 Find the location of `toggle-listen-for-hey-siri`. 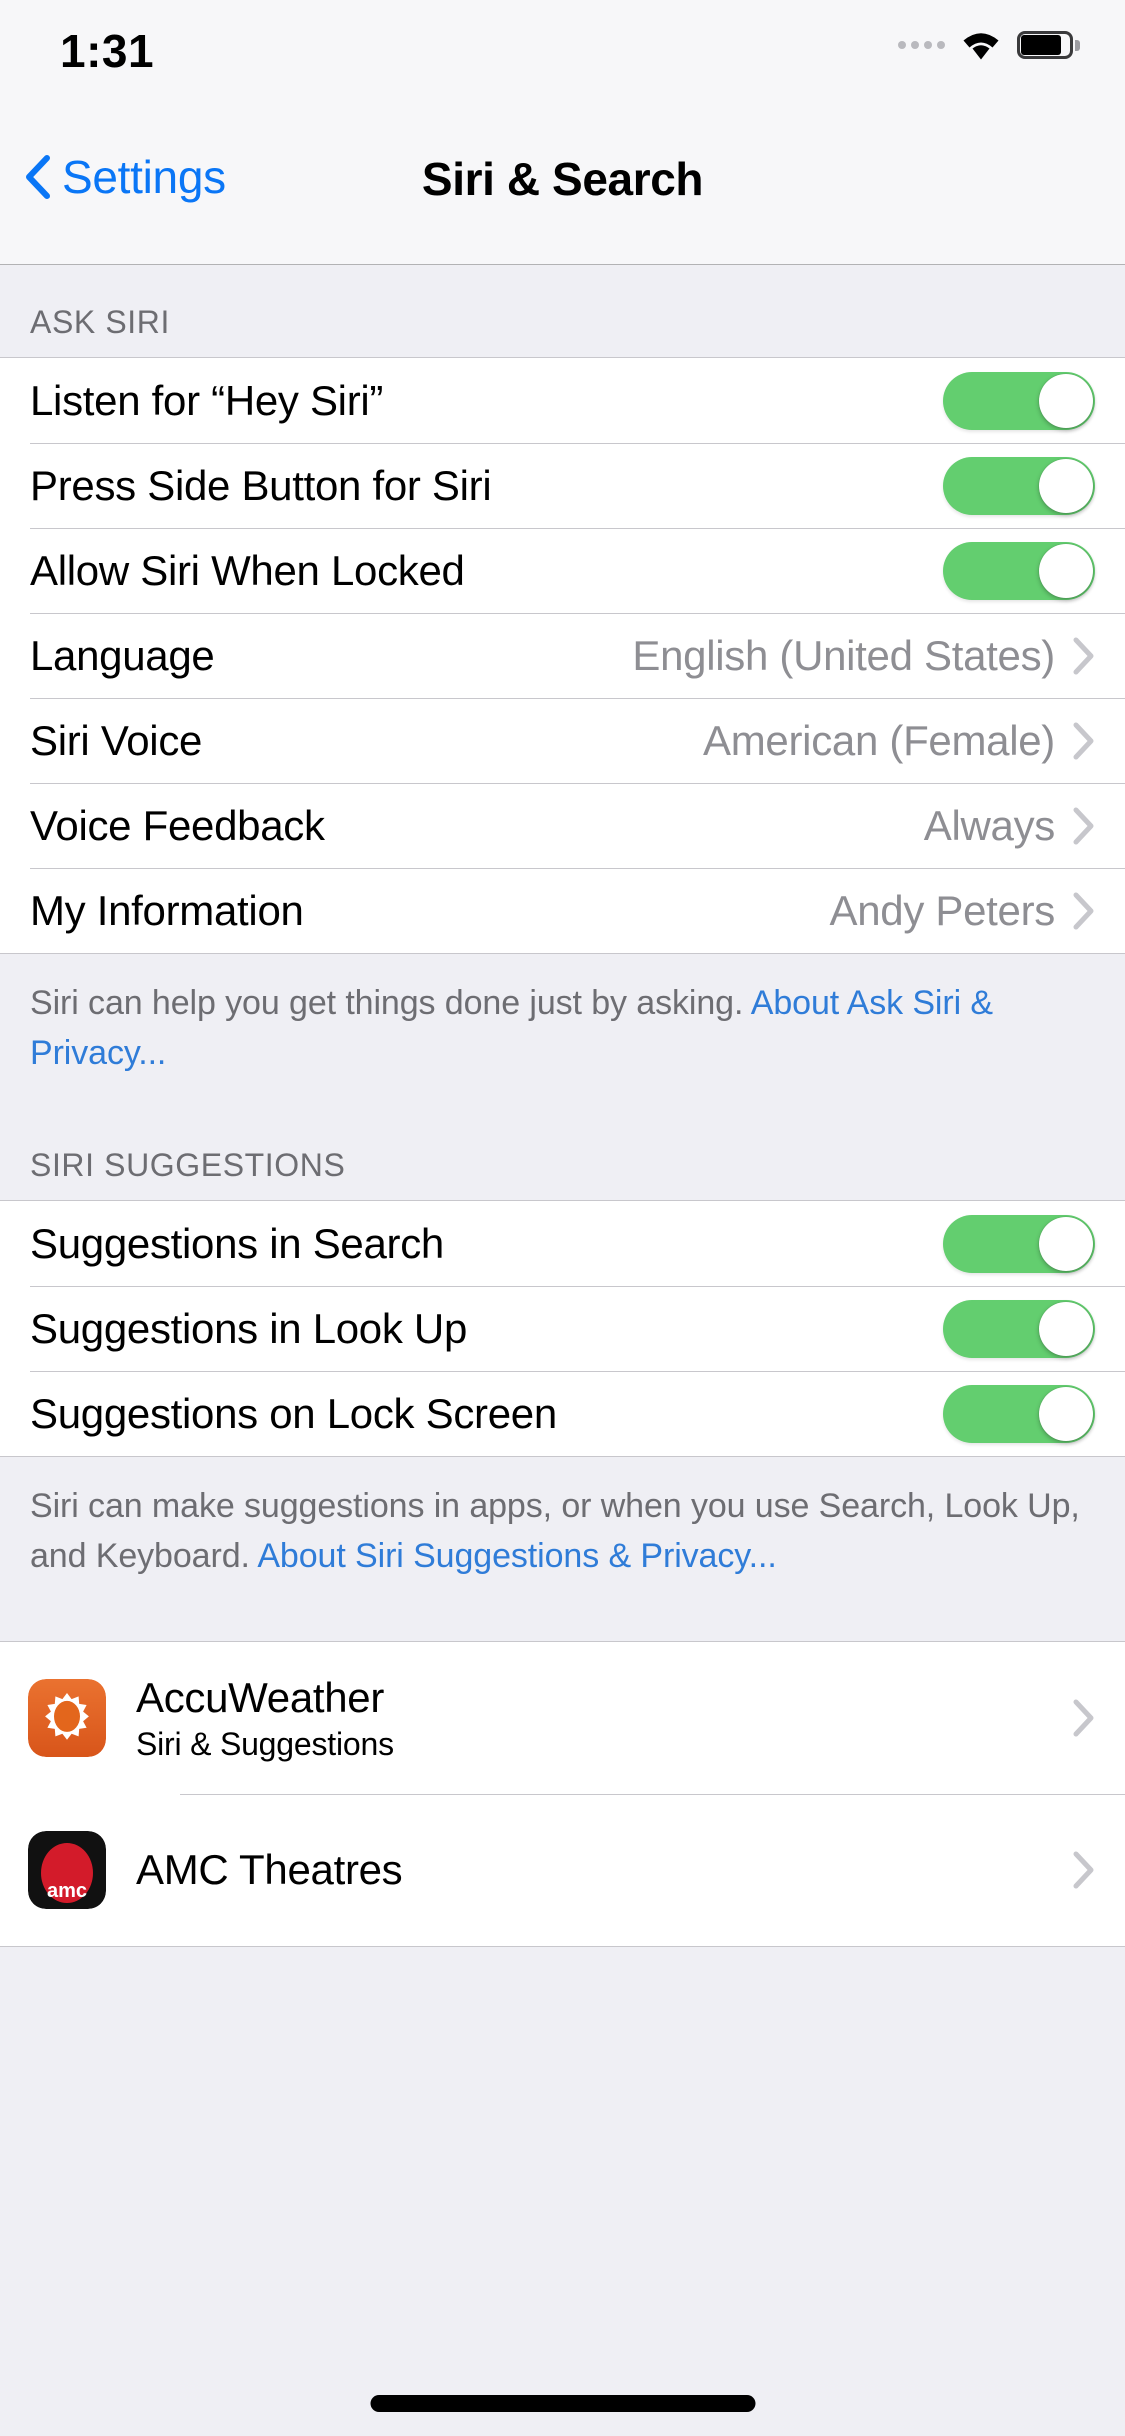

toggle-listen-for-hey-siri is located at coordinates (1019, 400).